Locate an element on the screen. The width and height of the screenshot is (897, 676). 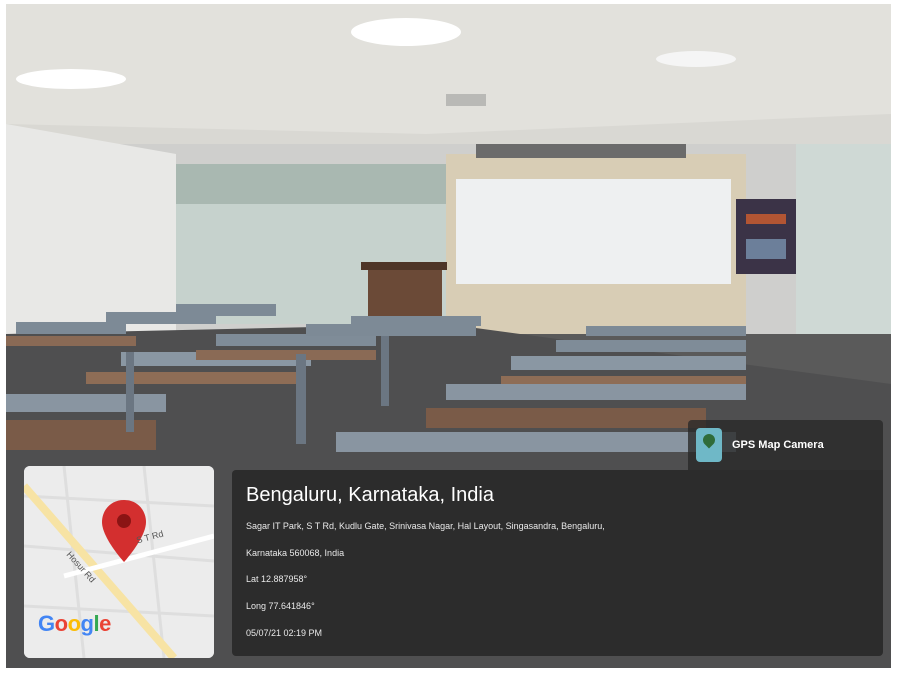
whiteboard is located at coordinates (593, 231).